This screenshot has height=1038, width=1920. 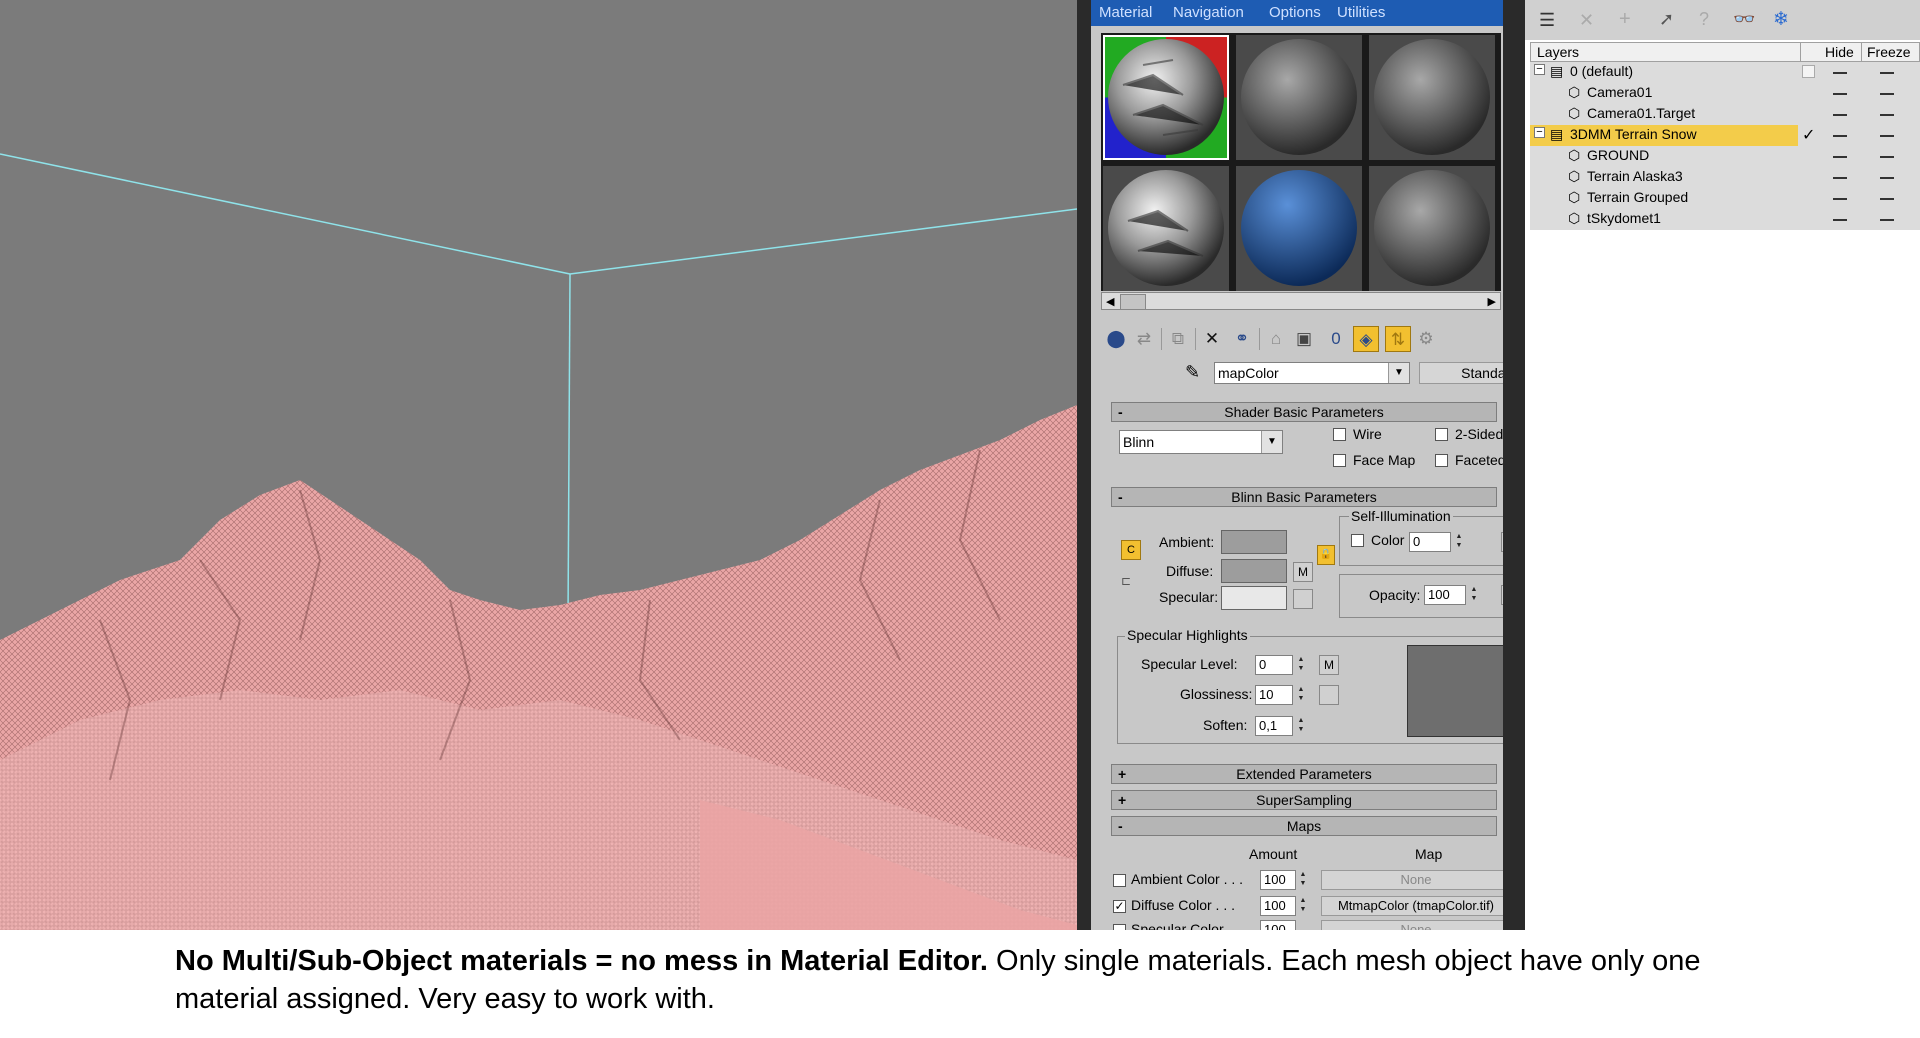 What do you see at coordinates (1201, 442) in the screenshot?
I see `shader-type-dropdown: Blinn ▼` at bounding box center [1201, 442].